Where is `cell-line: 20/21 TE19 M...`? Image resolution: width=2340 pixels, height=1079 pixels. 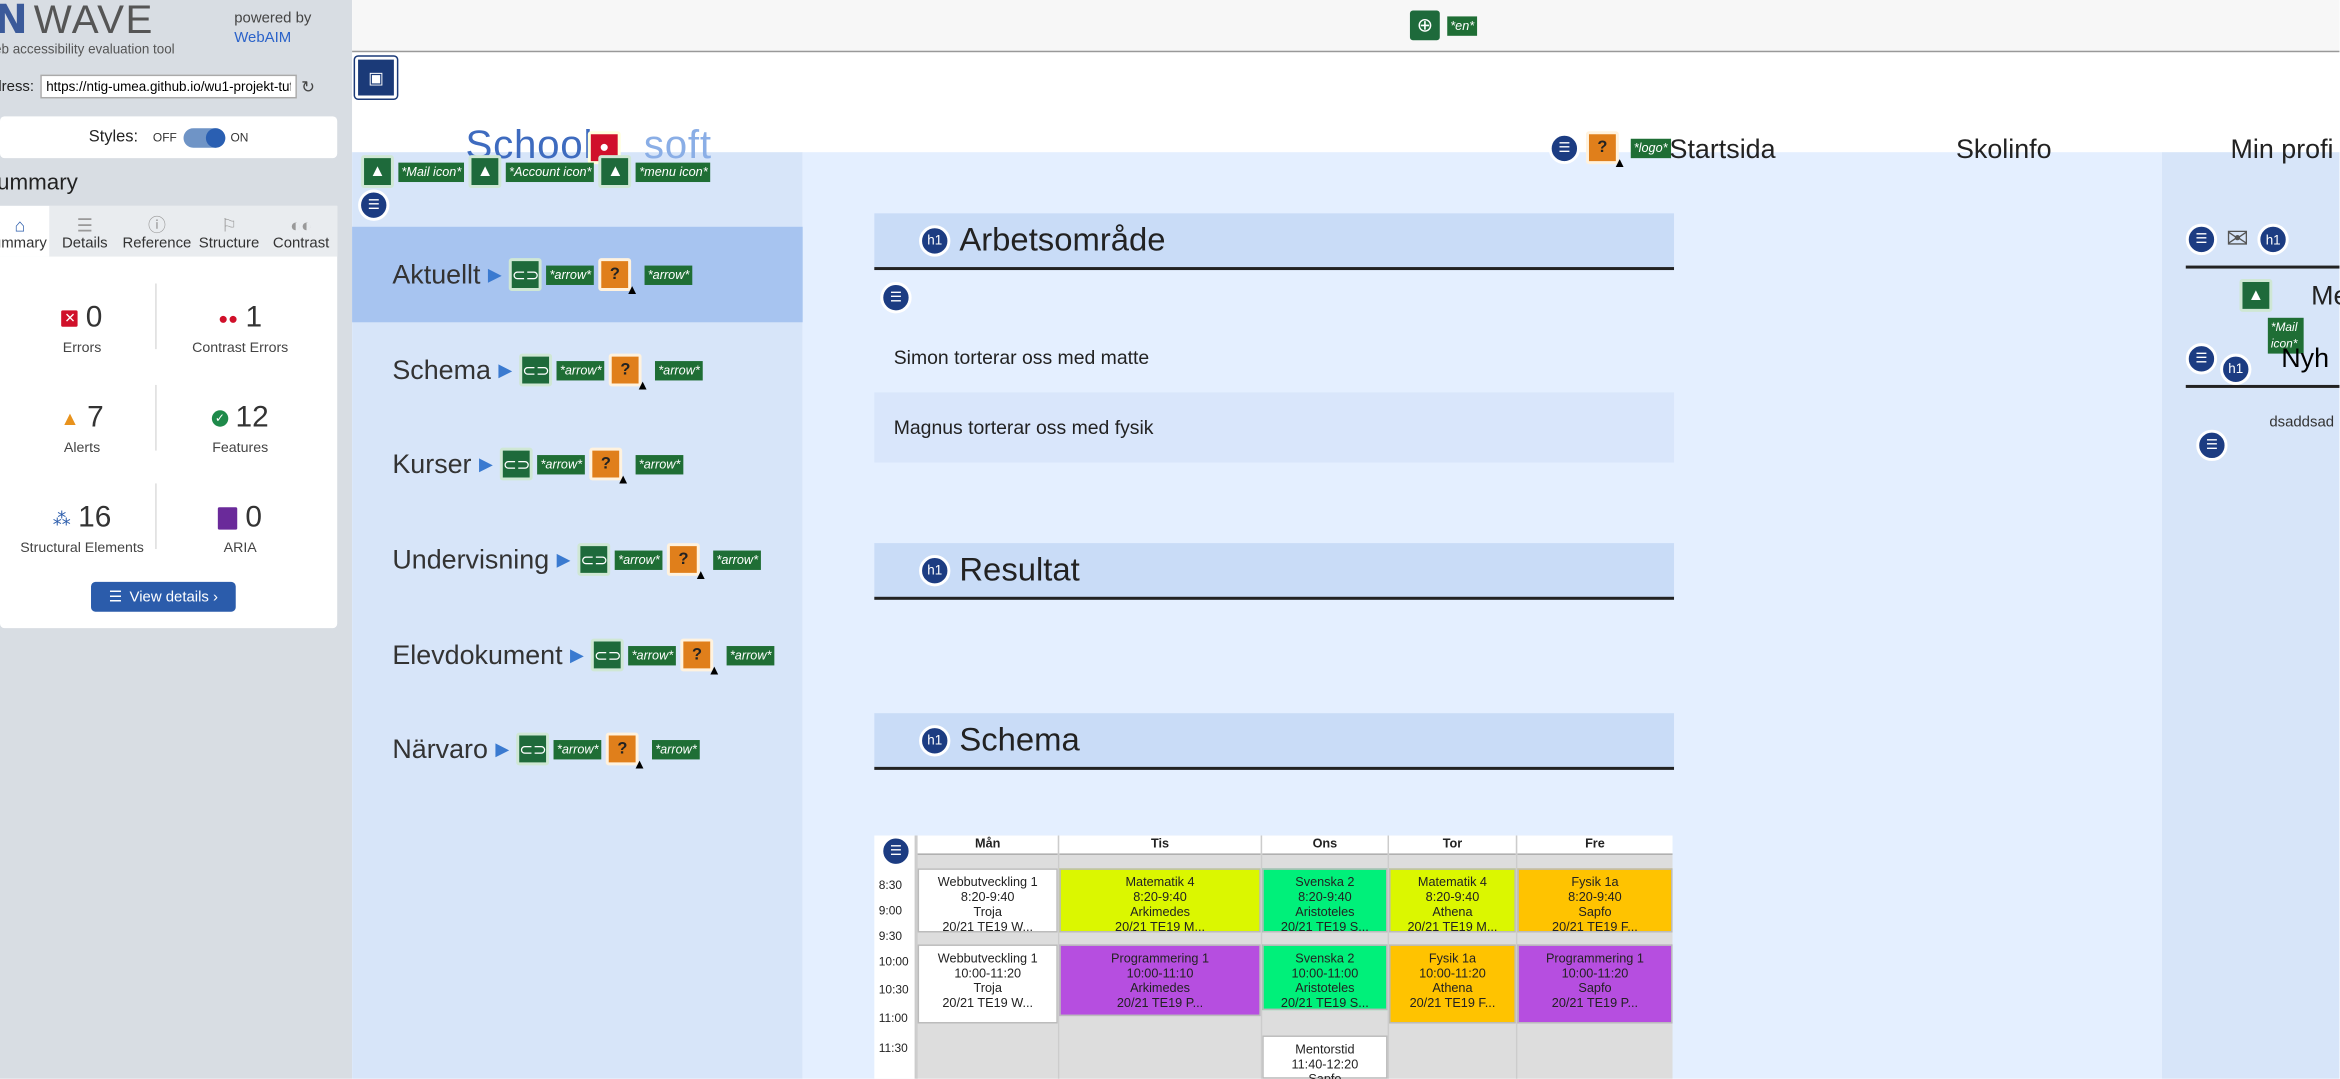 cell-line: 20/21 TE19 M... is located at coordinates (1452, 926).